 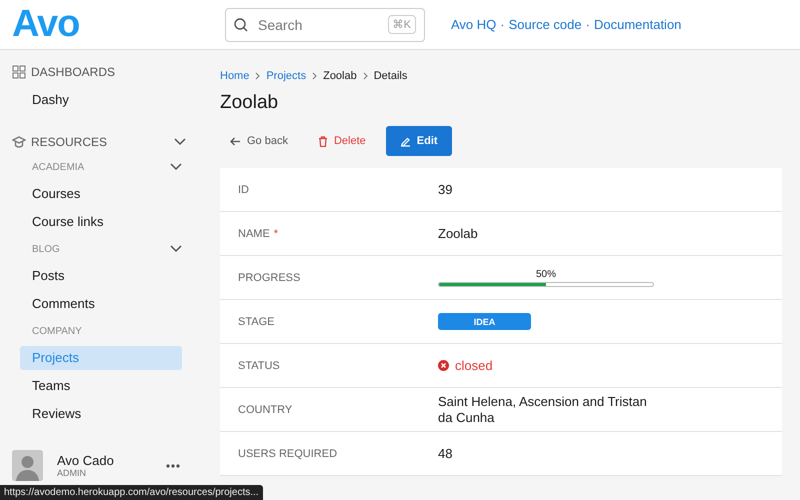 I want to click on user-role: ADMIN, so click(x=72, y=473).